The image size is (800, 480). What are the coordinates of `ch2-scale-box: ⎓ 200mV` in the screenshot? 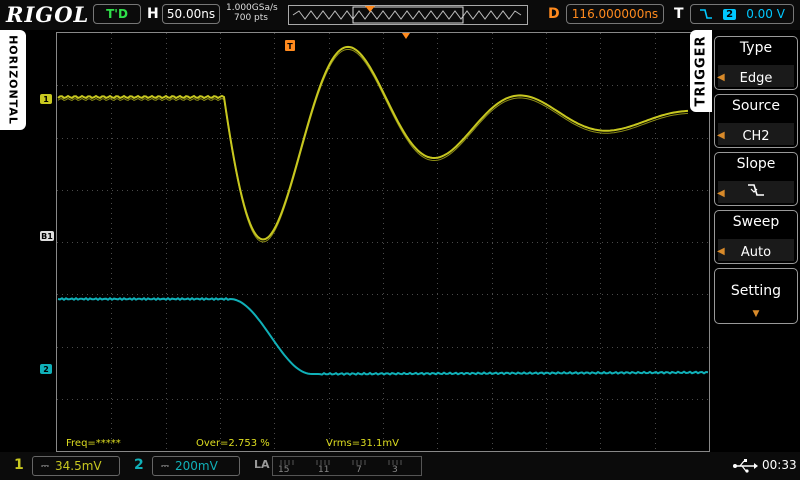 It's located at (196, 466).